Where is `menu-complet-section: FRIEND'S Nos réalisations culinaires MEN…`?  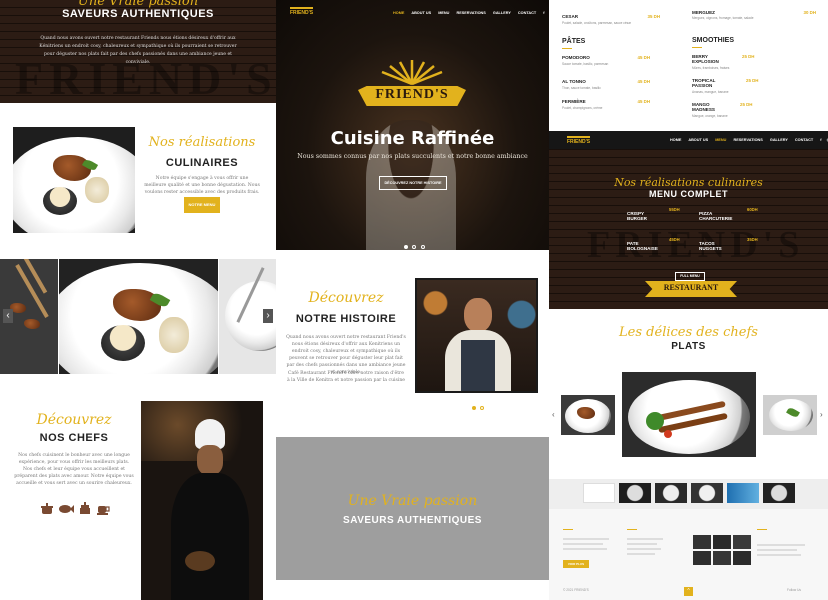 menu-complet-section: FRIEND'S Nos réalisations culinaires MEN… is located at coordinates (688, 229).